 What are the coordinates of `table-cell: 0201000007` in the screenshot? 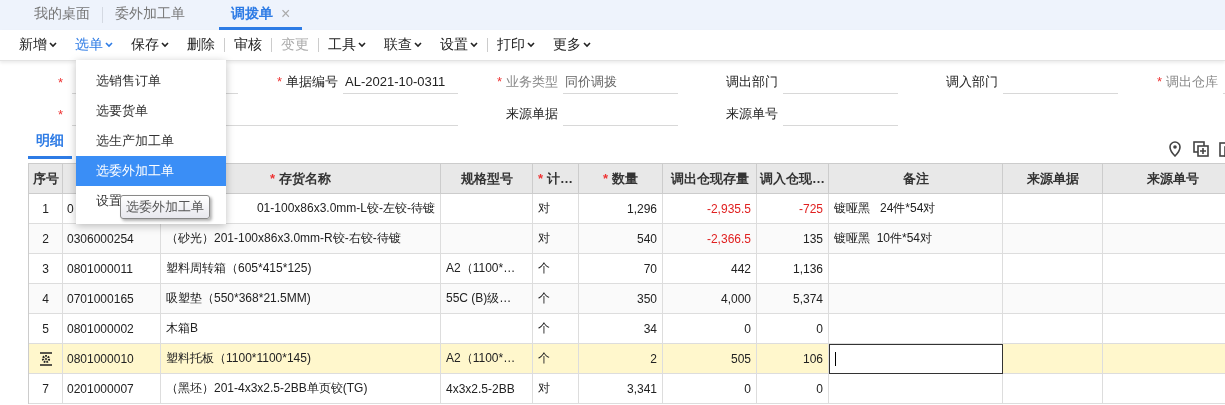 It's located at (112, 389).